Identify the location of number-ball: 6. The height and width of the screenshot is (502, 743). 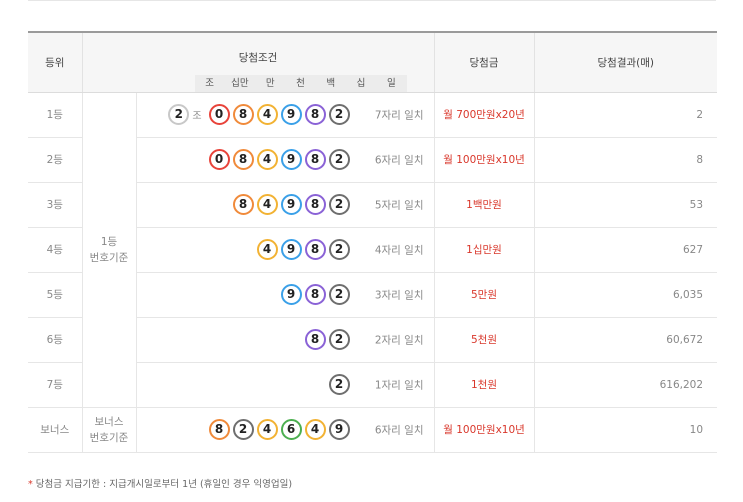
(291, 429).